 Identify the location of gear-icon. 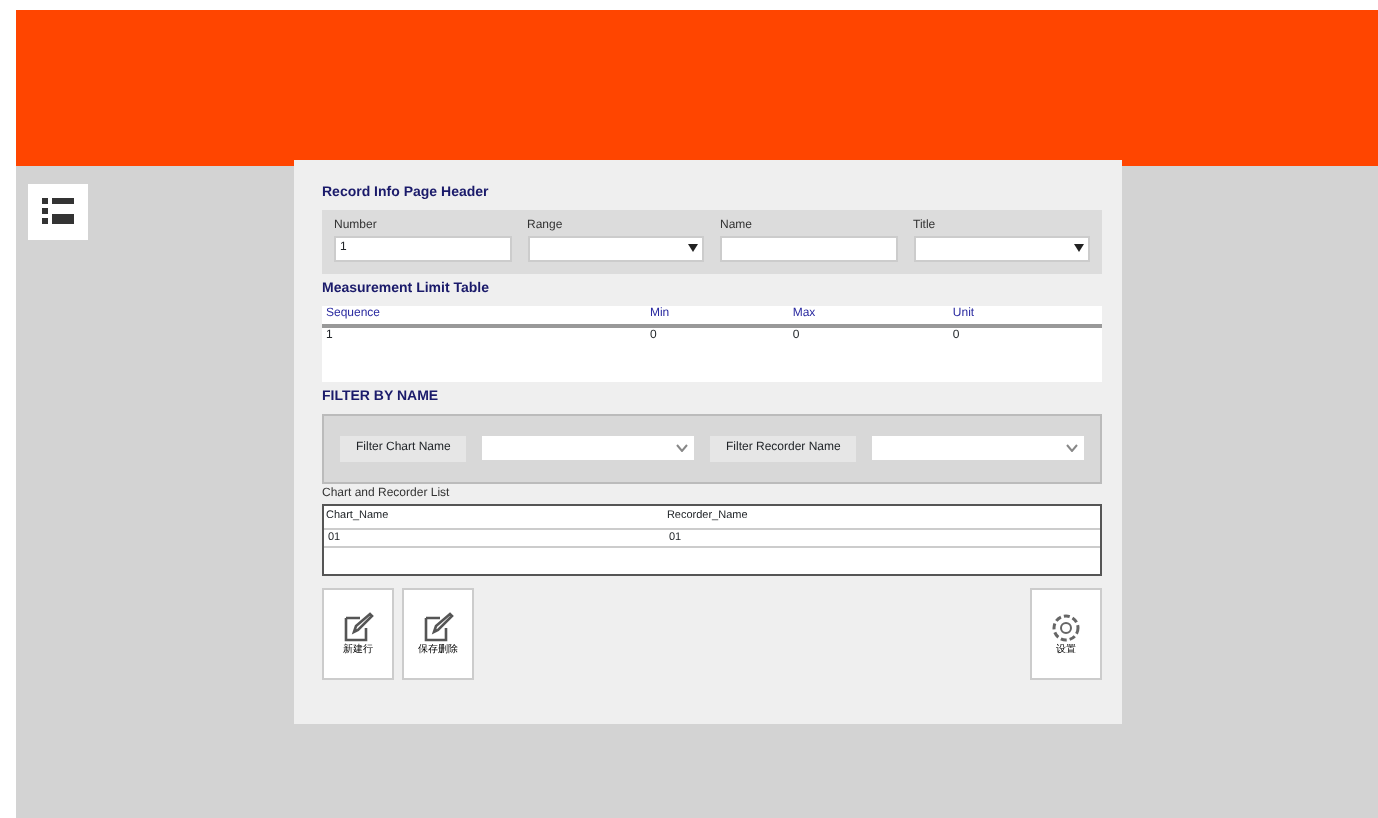
(1066, 627).